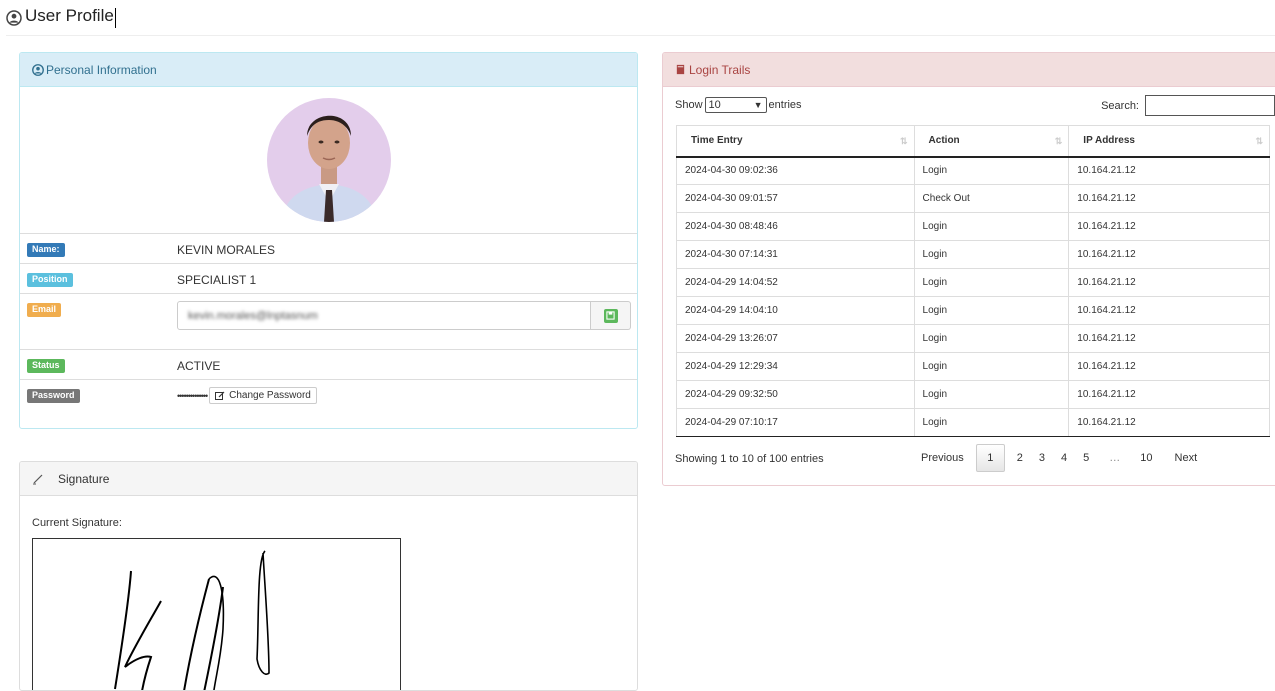 Image resolution: width=1275 pixels, height=691 pixels. Describe the element at coordinates (973, 170) in the screenshot. I see `table-row: 2024-04-30 09:02:36 Login 10.164.21.12` at that location.